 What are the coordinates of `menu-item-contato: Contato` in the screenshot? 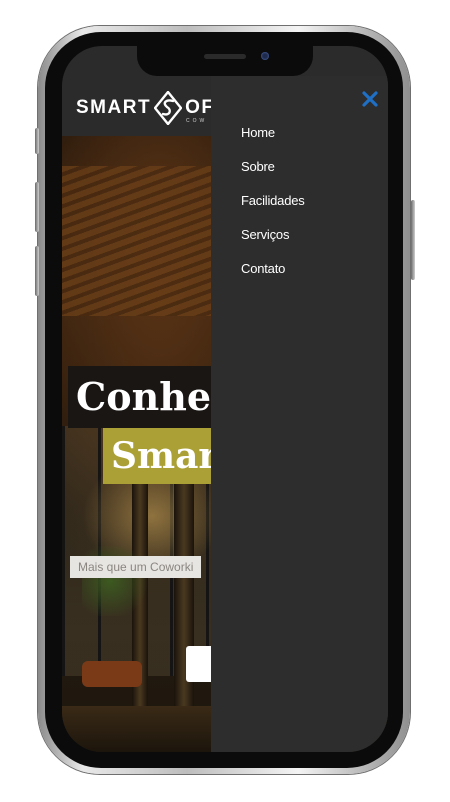 It's located at (273, 276).